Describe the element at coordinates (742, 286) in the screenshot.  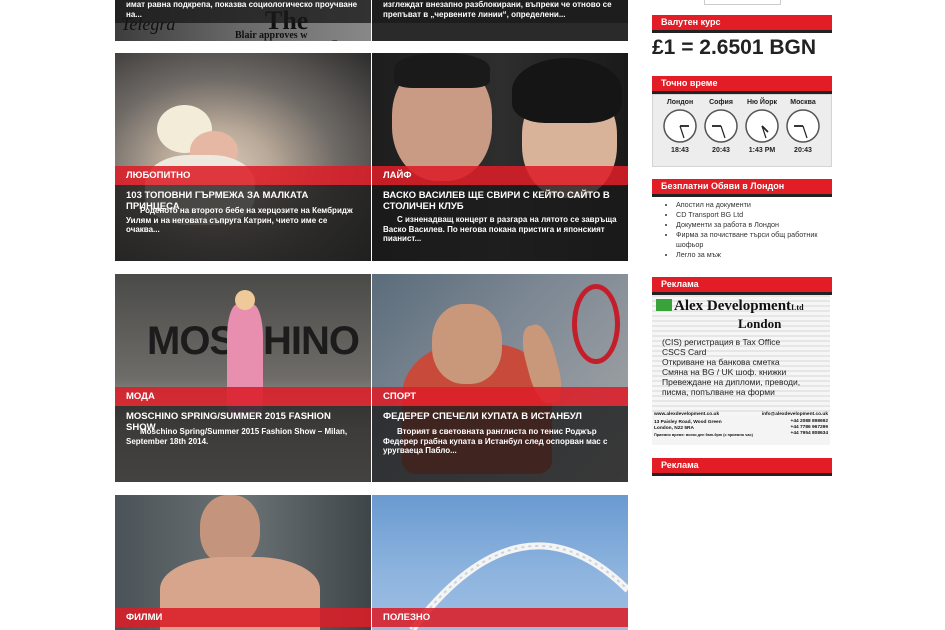
I see `promo-widget-heading: Реклама` at that location.